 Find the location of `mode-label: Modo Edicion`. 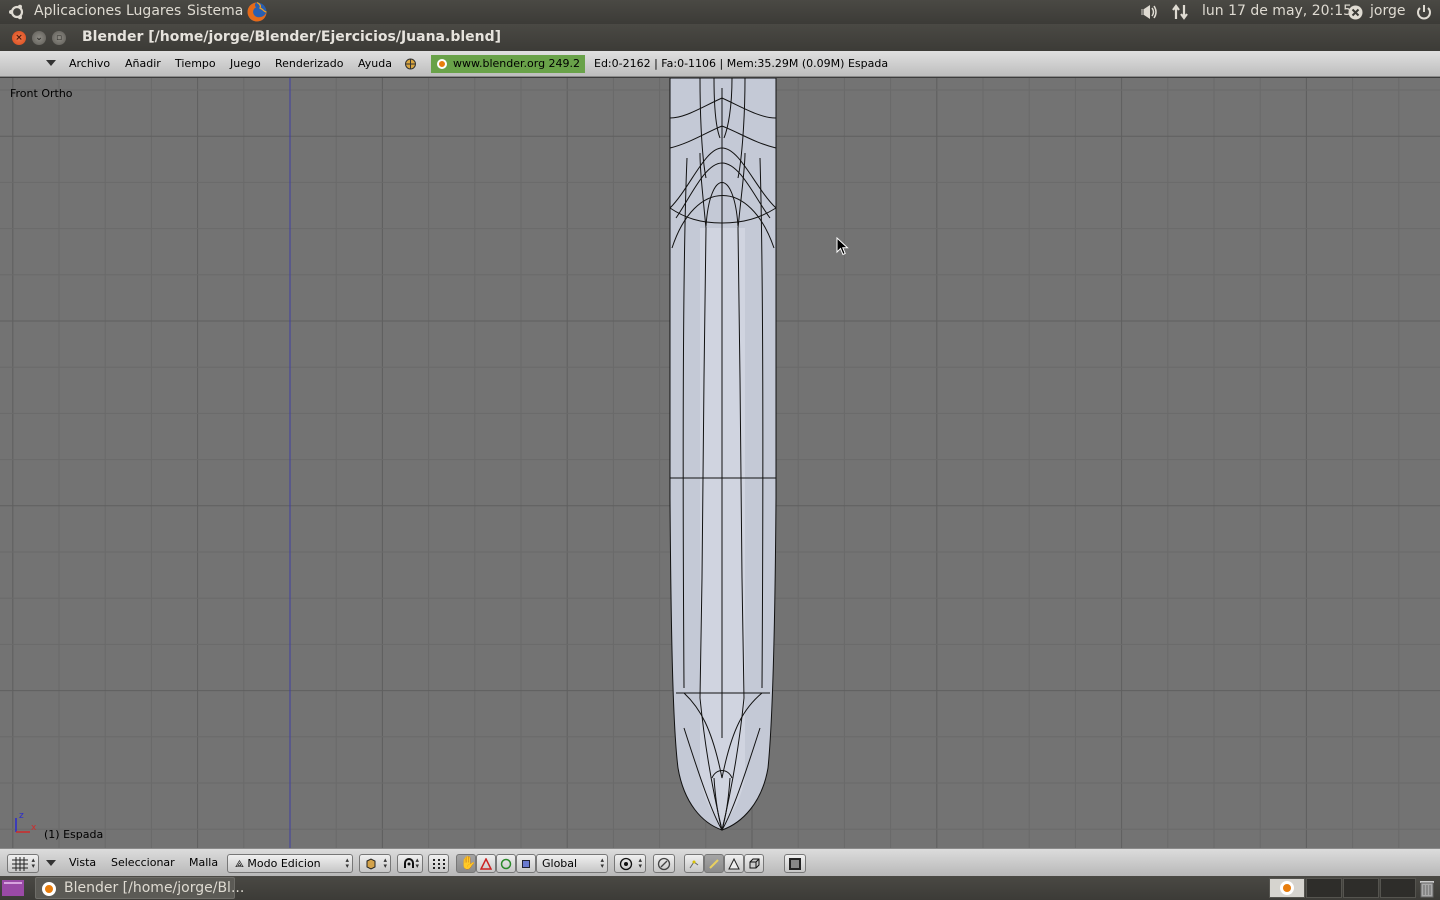

mode-label: Modo Edicion is located at coordinates (284, 863).